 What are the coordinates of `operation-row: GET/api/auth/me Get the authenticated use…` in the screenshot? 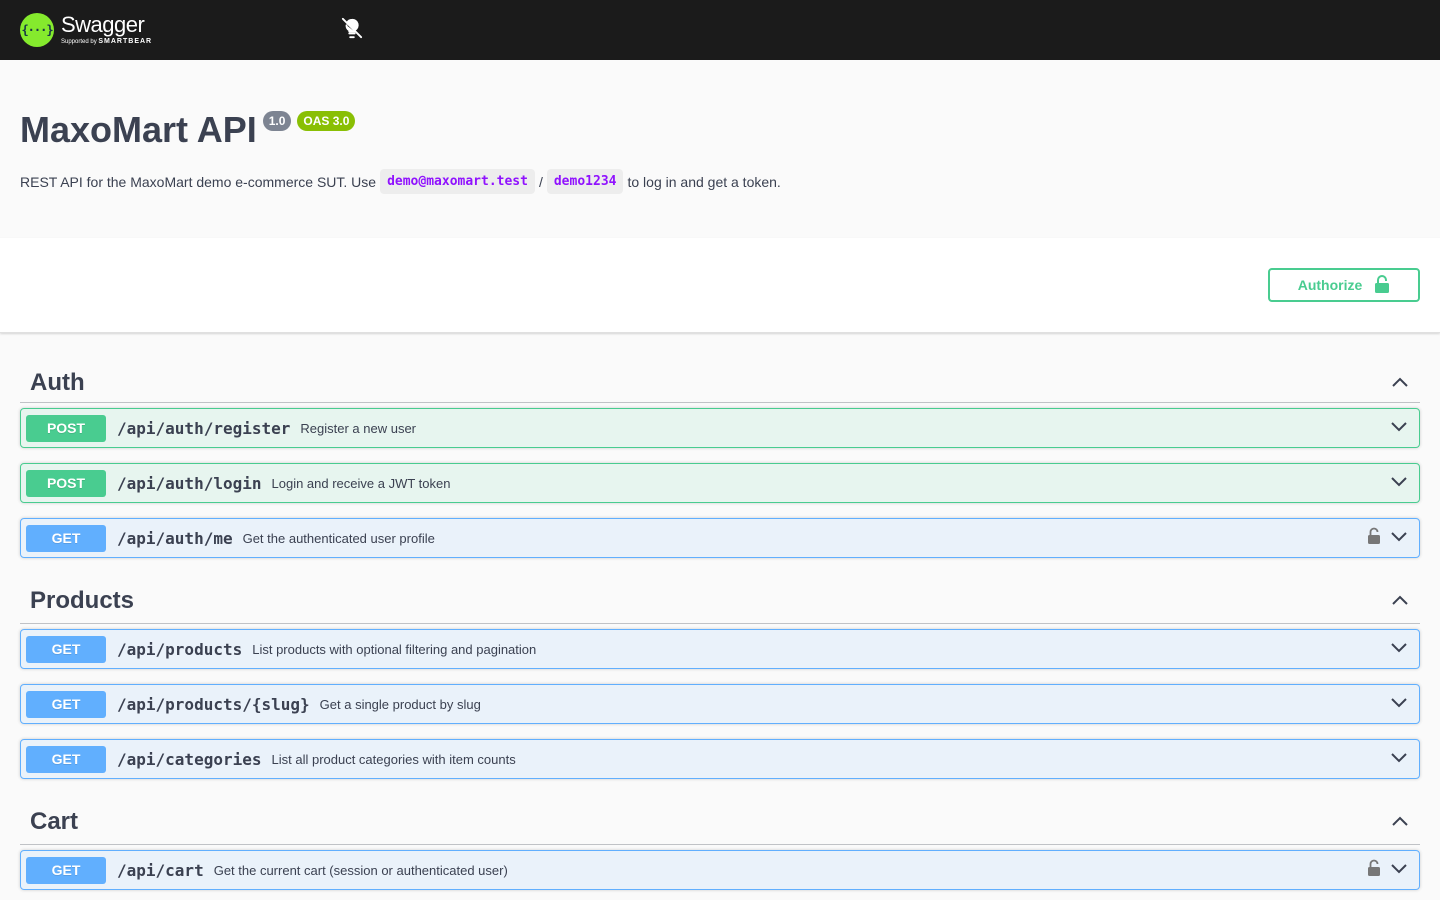 It's located at (720, 538).